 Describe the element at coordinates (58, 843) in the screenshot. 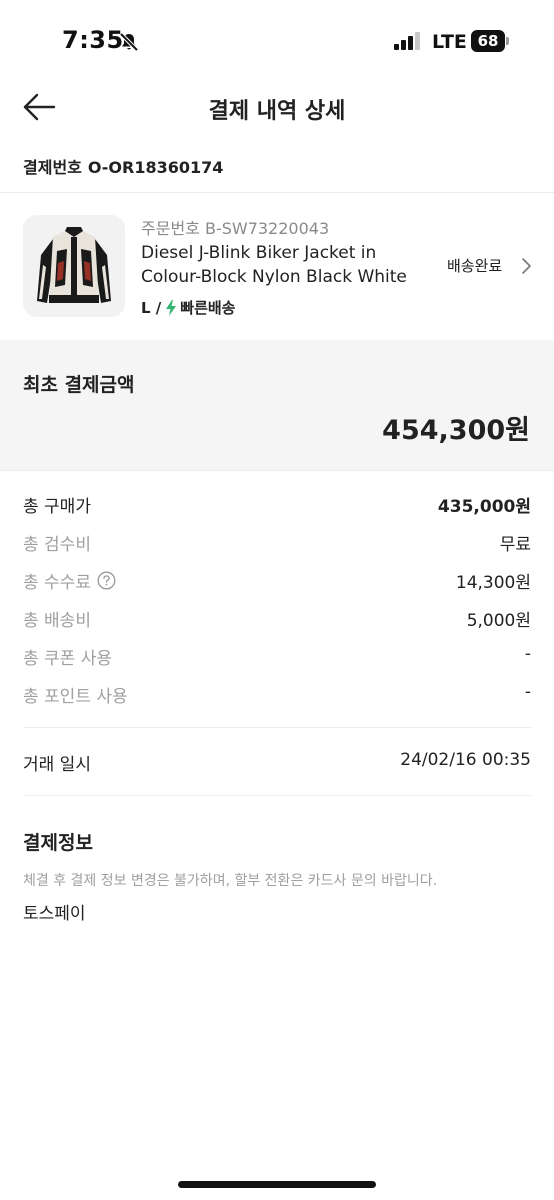

I see `payment-info-title: 결제정보` at that location.